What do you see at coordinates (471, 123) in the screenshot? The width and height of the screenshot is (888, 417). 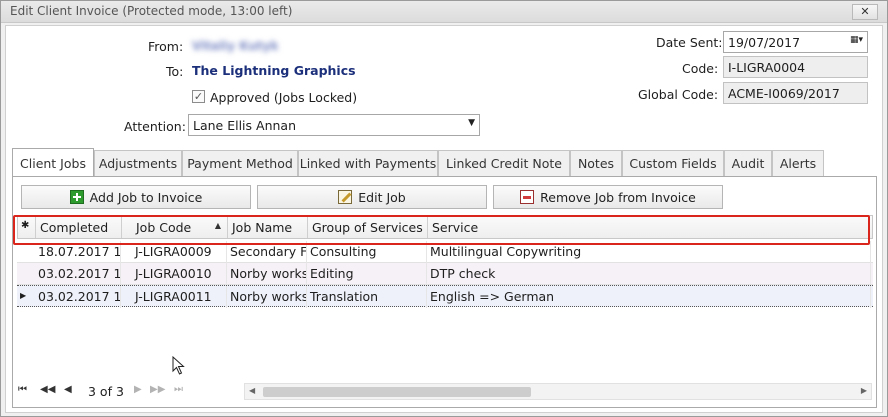 I see `dropdown-arrow-icon: ▼` at bounding box center [471, 123].